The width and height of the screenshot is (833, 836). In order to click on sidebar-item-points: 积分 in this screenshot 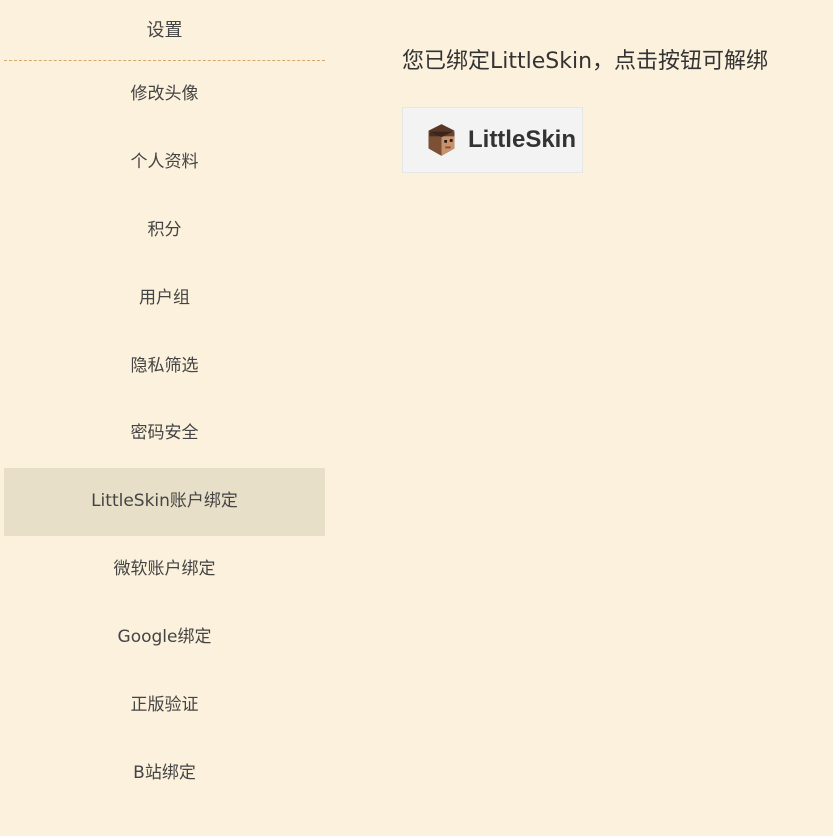, I will do `click(164, 231)`.